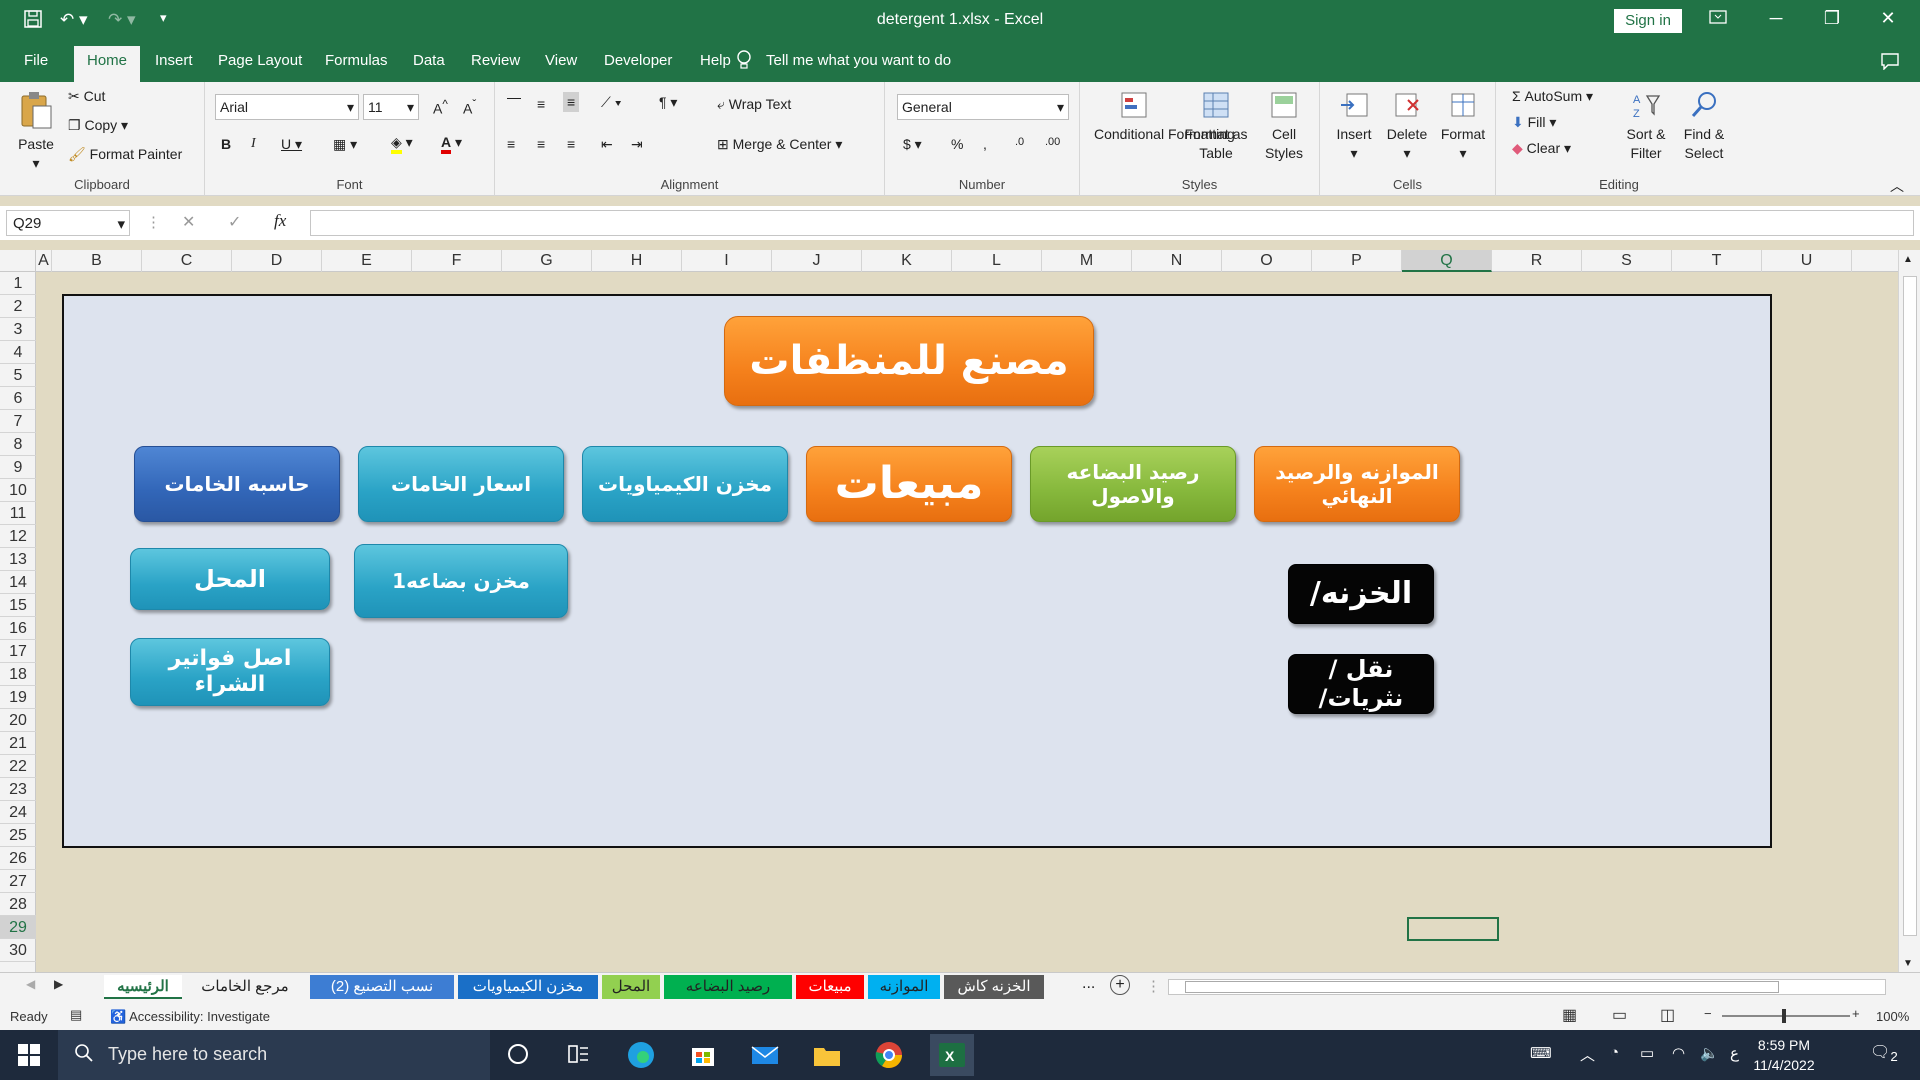 Image resolution: width=1920 pixels, height=1080 pixels. I want to click on column-header-J: J, so click(817, 261).